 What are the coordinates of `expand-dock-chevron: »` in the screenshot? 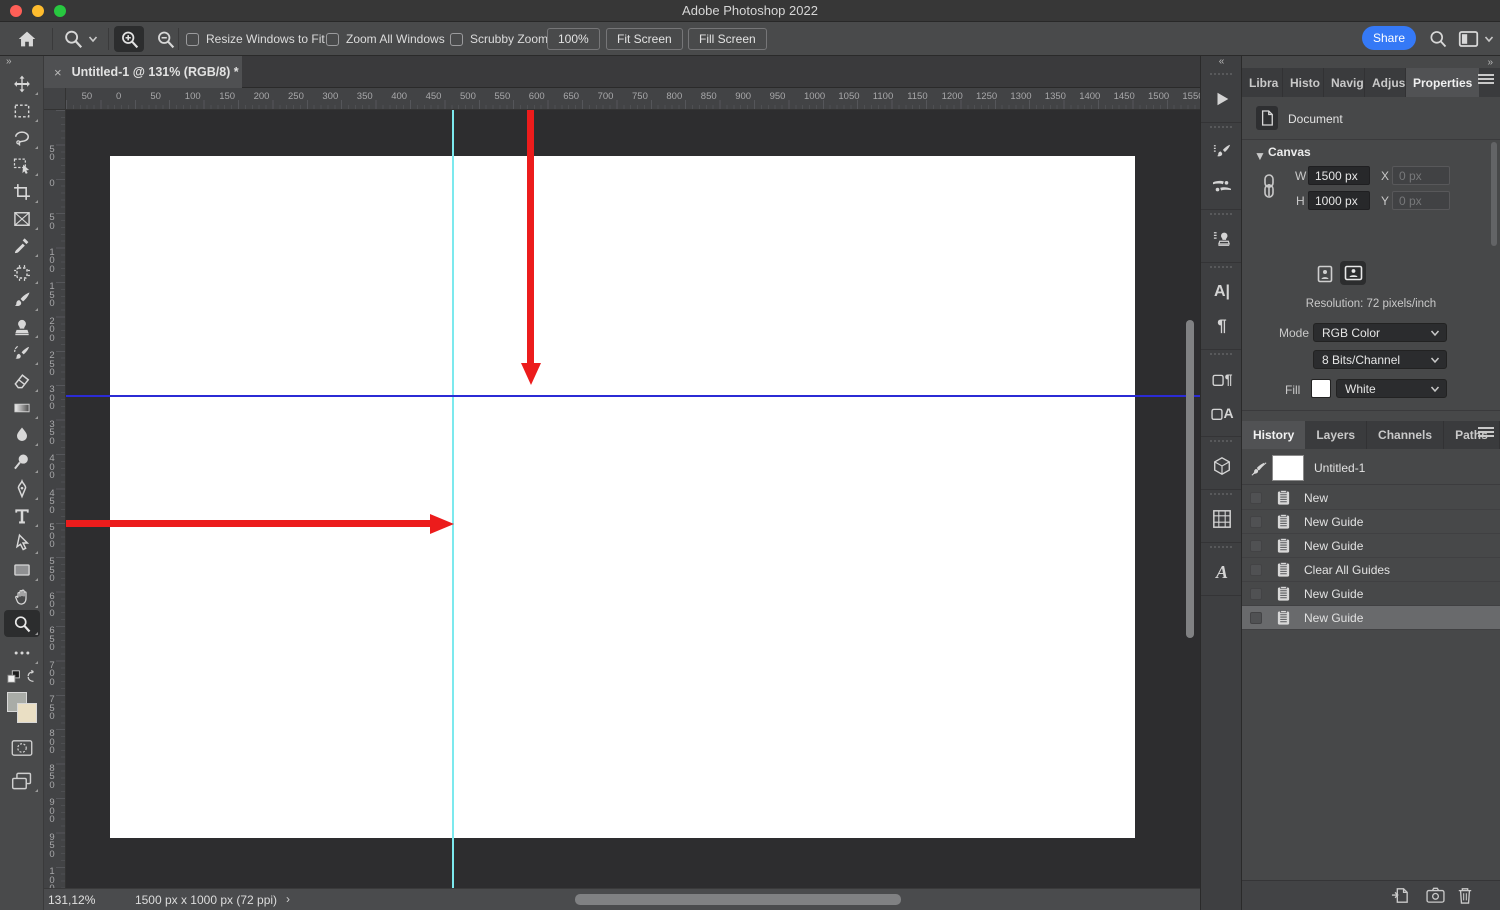 It's located at (1489, 62).